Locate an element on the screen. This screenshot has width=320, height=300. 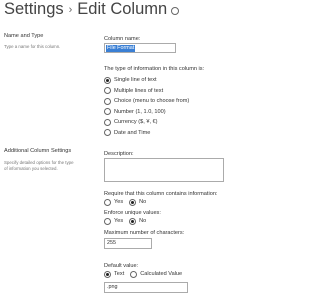
default-calculated-option: Calculated Value is located at coordinates (156, 274).